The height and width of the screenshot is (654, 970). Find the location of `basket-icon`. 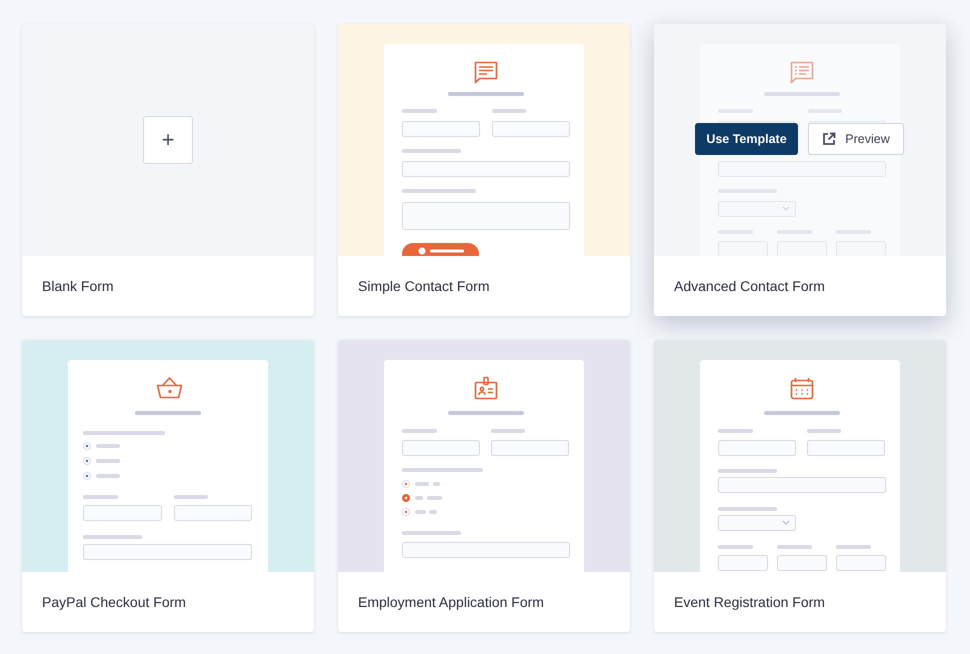

basket-icon is located at coordinates (169, 387).